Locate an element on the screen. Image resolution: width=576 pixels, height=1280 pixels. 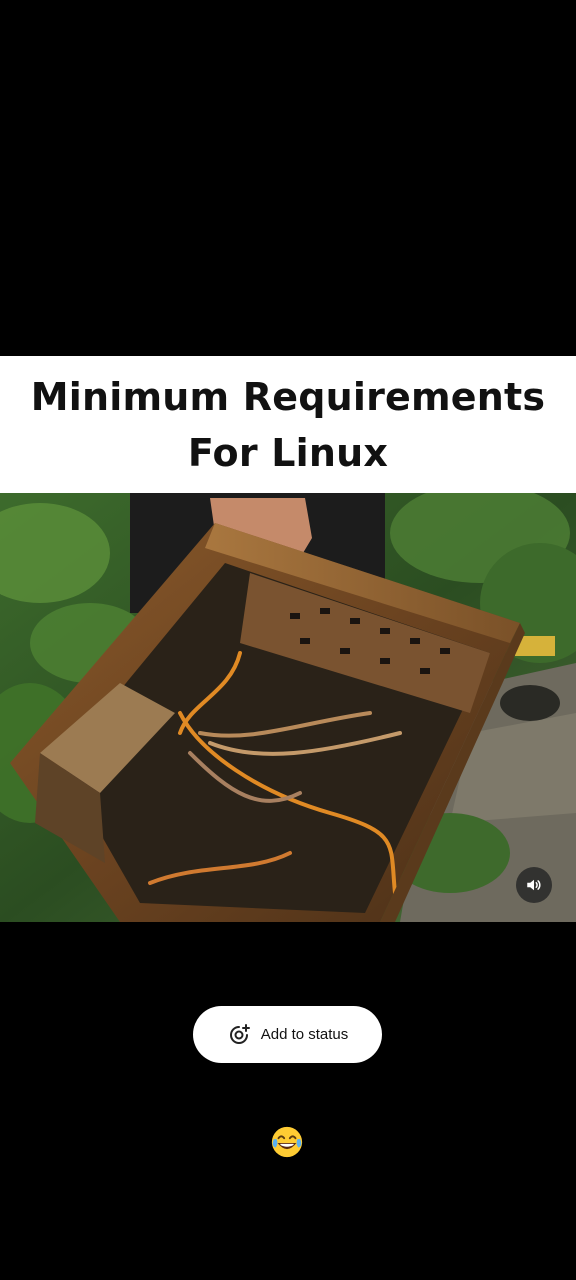
emoji-face is located at coordinates (287, 1142).